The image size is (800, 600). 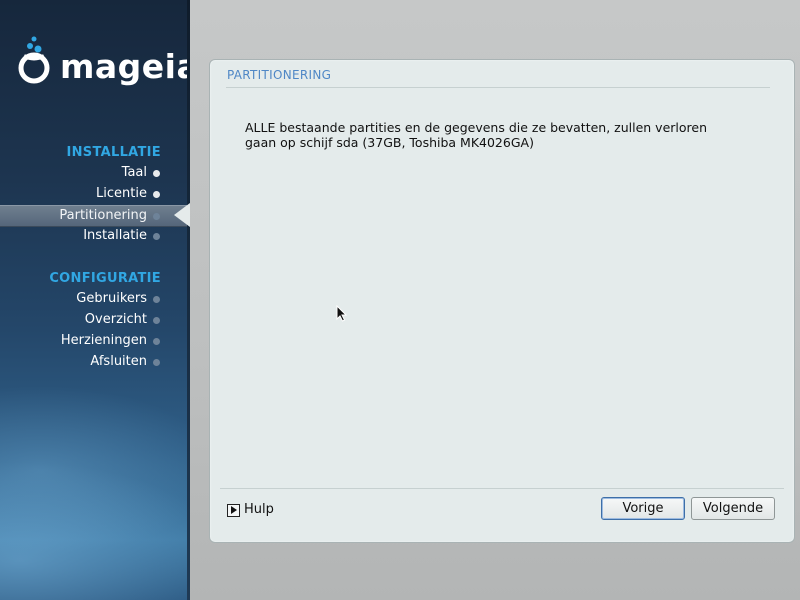 What do you see at coordinates (105, 278) in the screenshot?
I see `section-title-configuratie: CONFIGURATIE` at bounding box center [105, 278].